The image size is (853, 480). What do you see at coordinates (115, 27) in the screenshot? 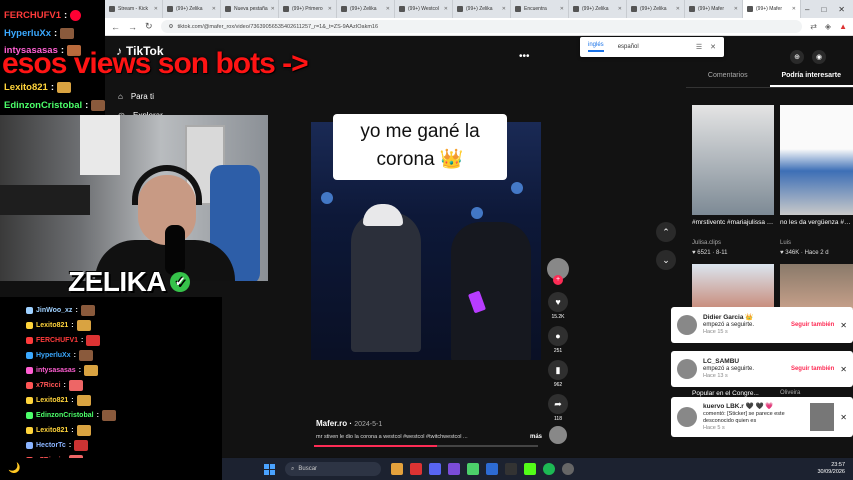
I see `back-icon: ←` at bounding box center [115, 27].